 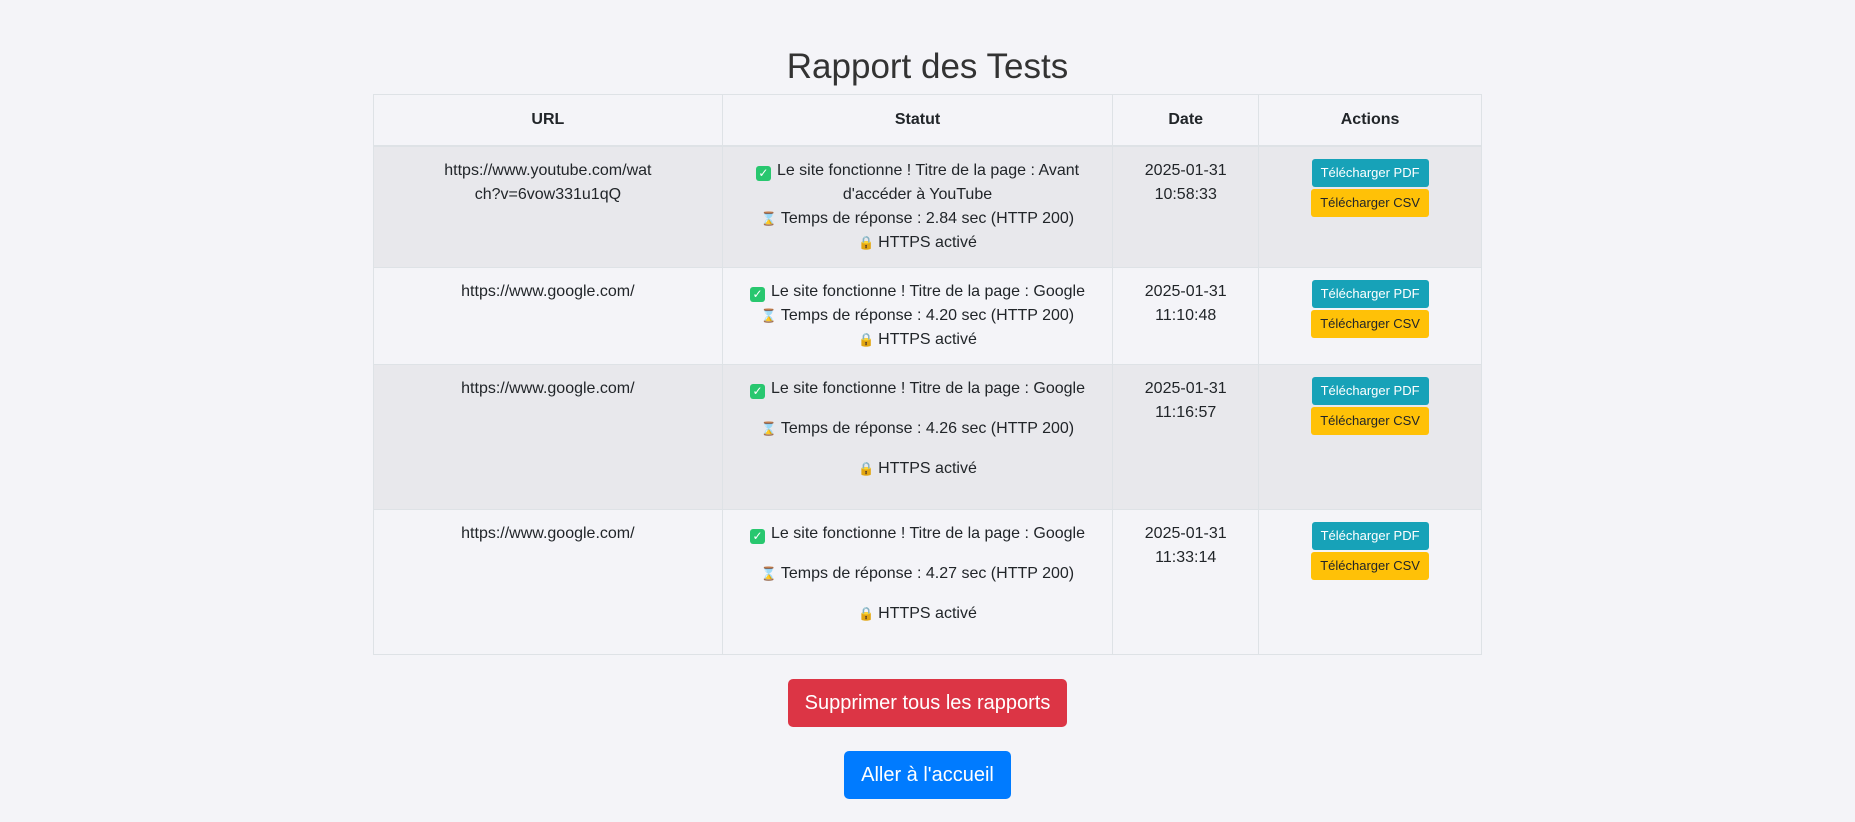 What do you see at coordinates (548, 120) in the screenshot?
I see `column-header-url: URL` at bounding box center [548, 120].